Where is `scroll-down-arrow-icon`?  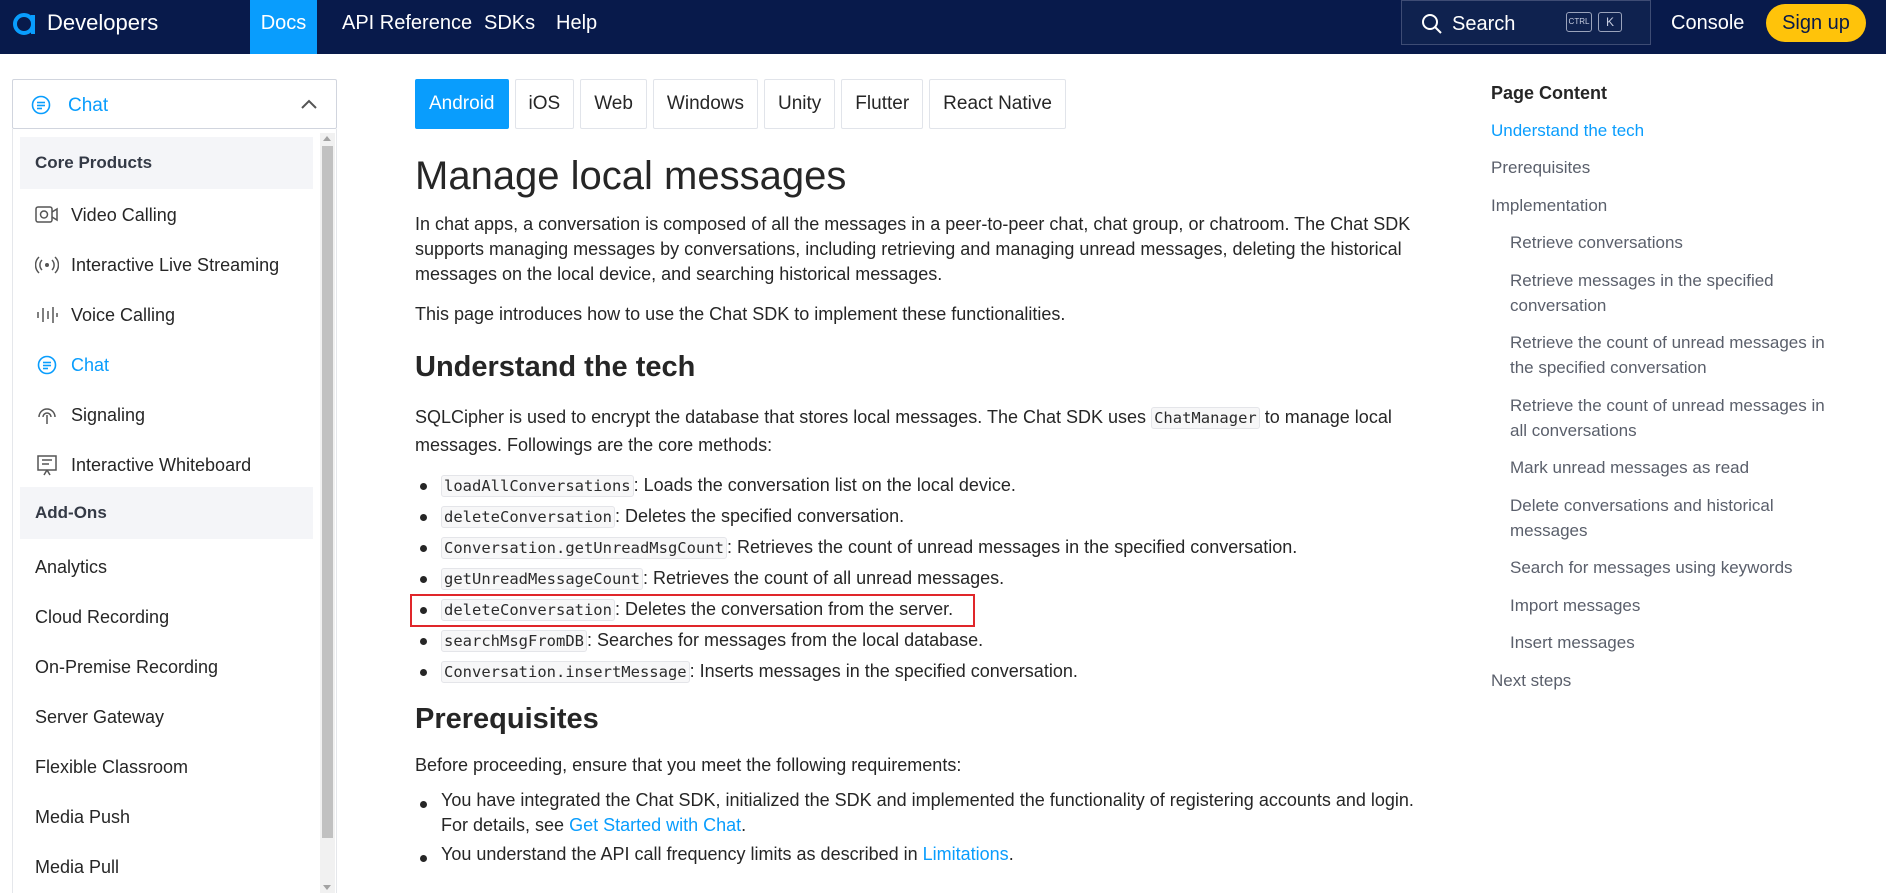 scroll-down-arrow-icon is located at coordinates (327, 887).